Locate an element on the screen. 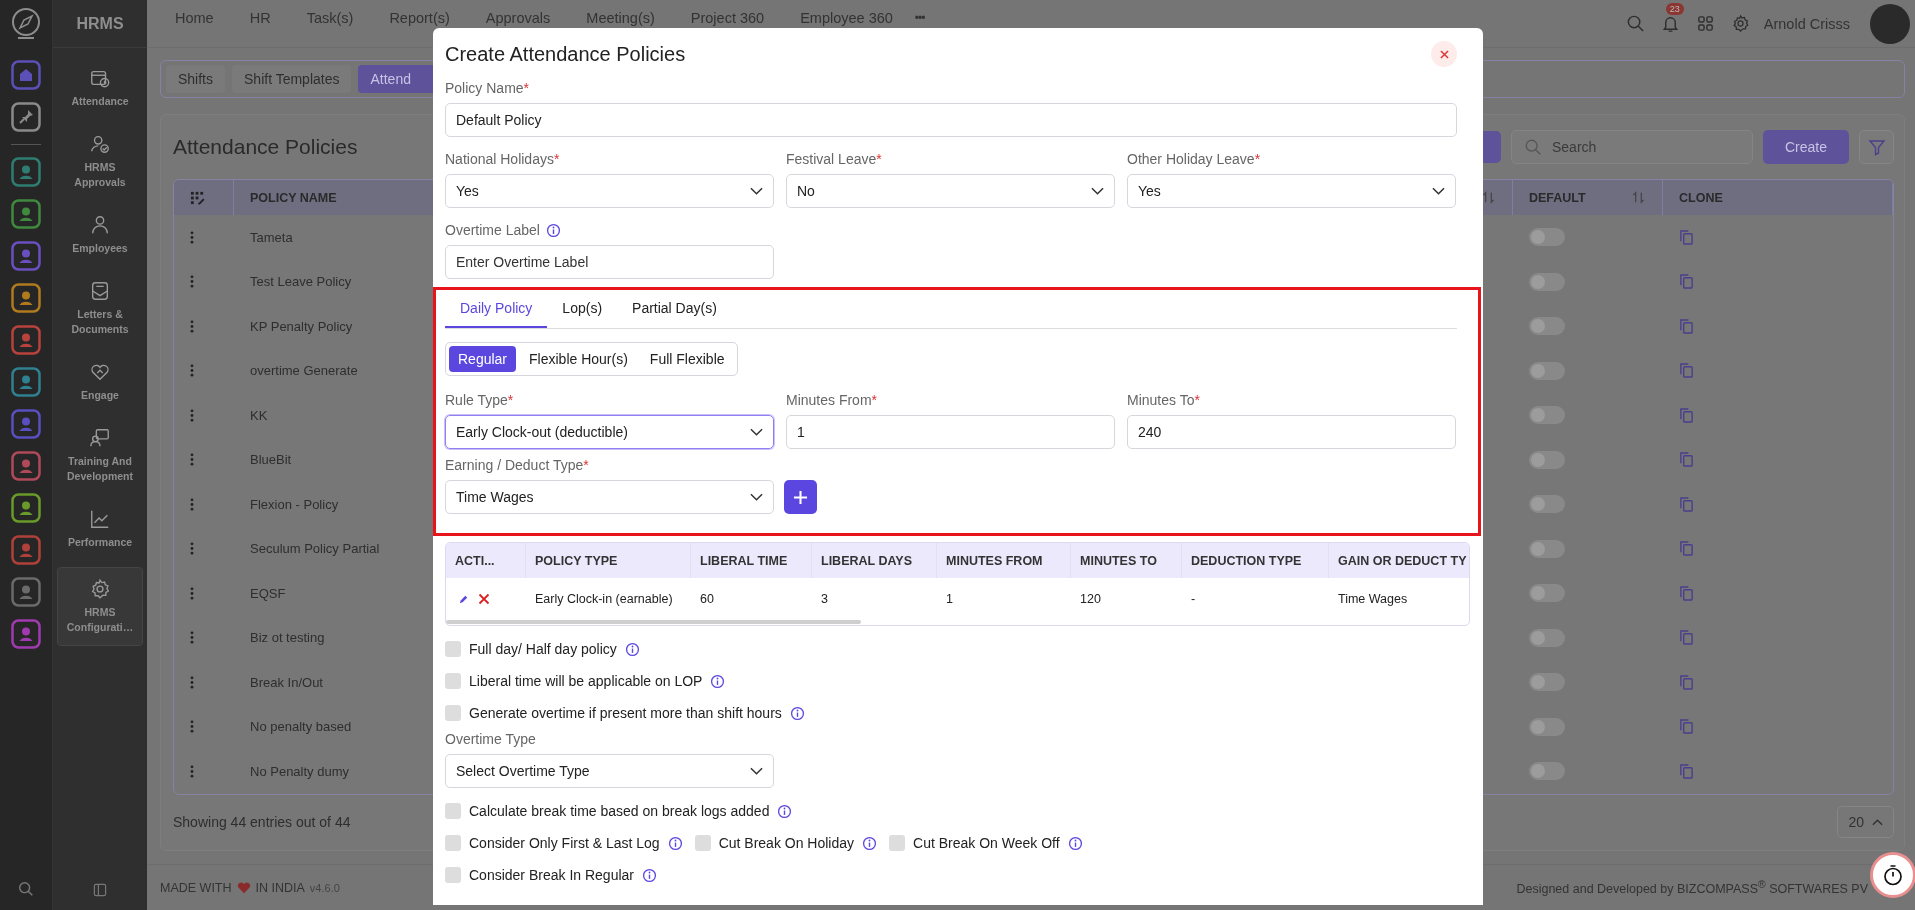 This screenshot has height=910, width=1915. search-field: Search is located at coordinates (1632, 147).